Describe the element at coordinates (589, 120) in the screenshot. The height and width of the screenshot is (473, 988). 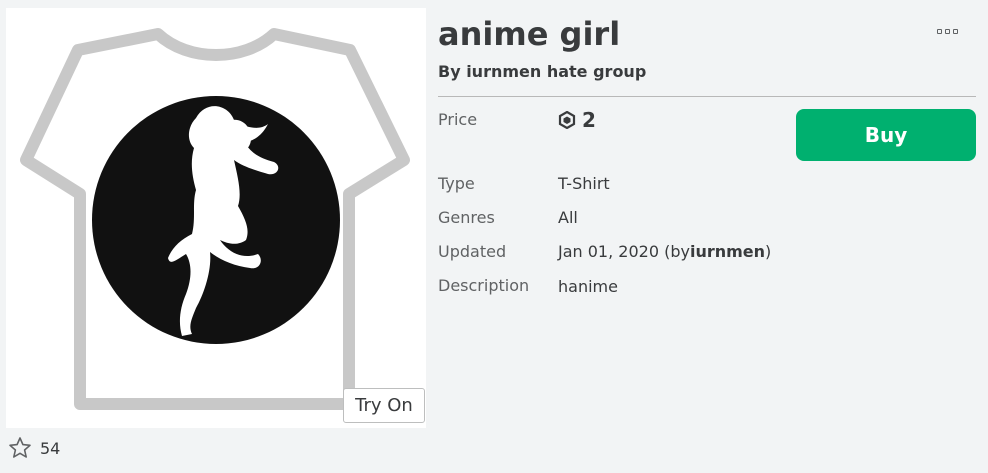
I see `price-value: 2` at that location.